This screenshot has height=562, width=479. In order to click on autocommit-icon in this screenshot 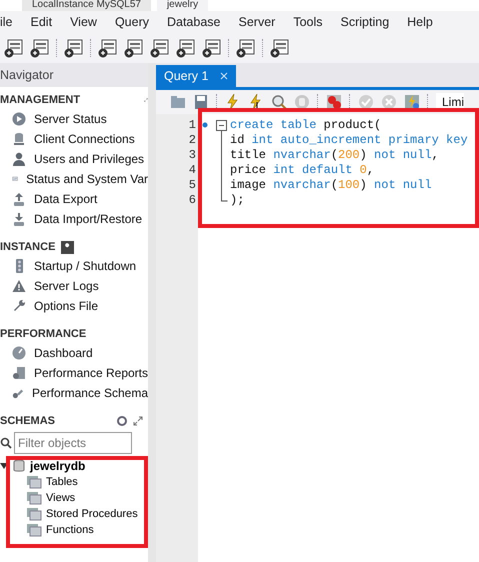, I will do `click(412, 102)`.